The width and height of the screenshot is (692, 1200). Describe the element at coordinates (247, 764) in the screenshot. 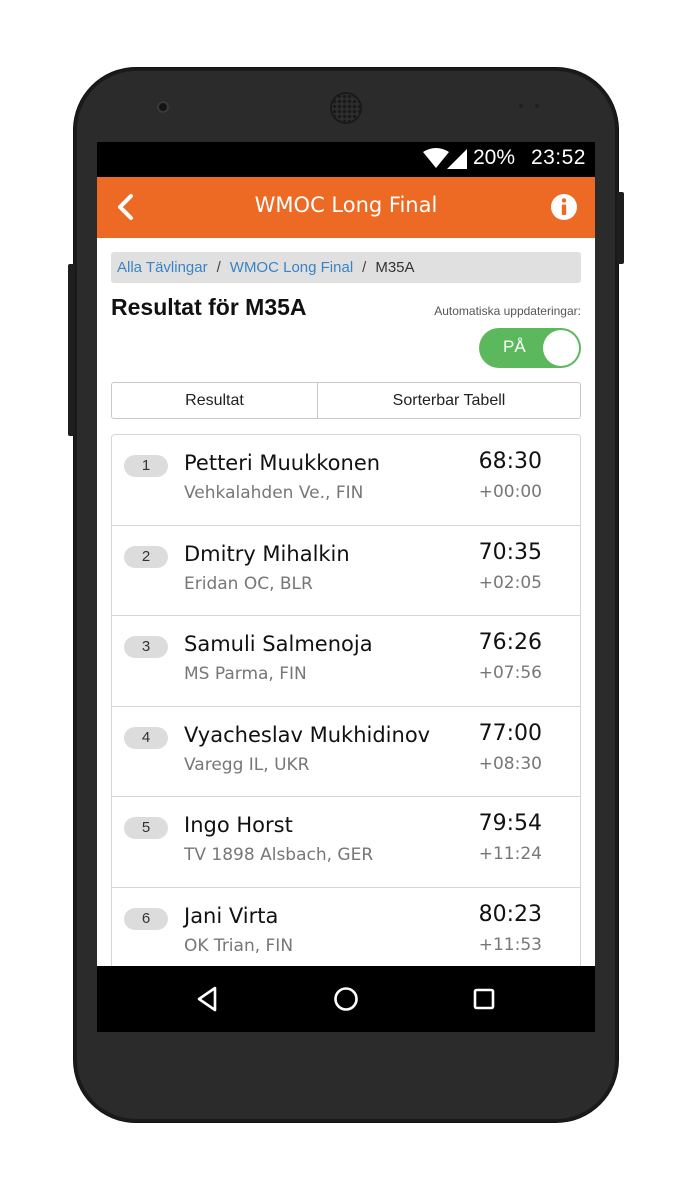

I see `runner-club: Varegg IL, UKR` at that location.